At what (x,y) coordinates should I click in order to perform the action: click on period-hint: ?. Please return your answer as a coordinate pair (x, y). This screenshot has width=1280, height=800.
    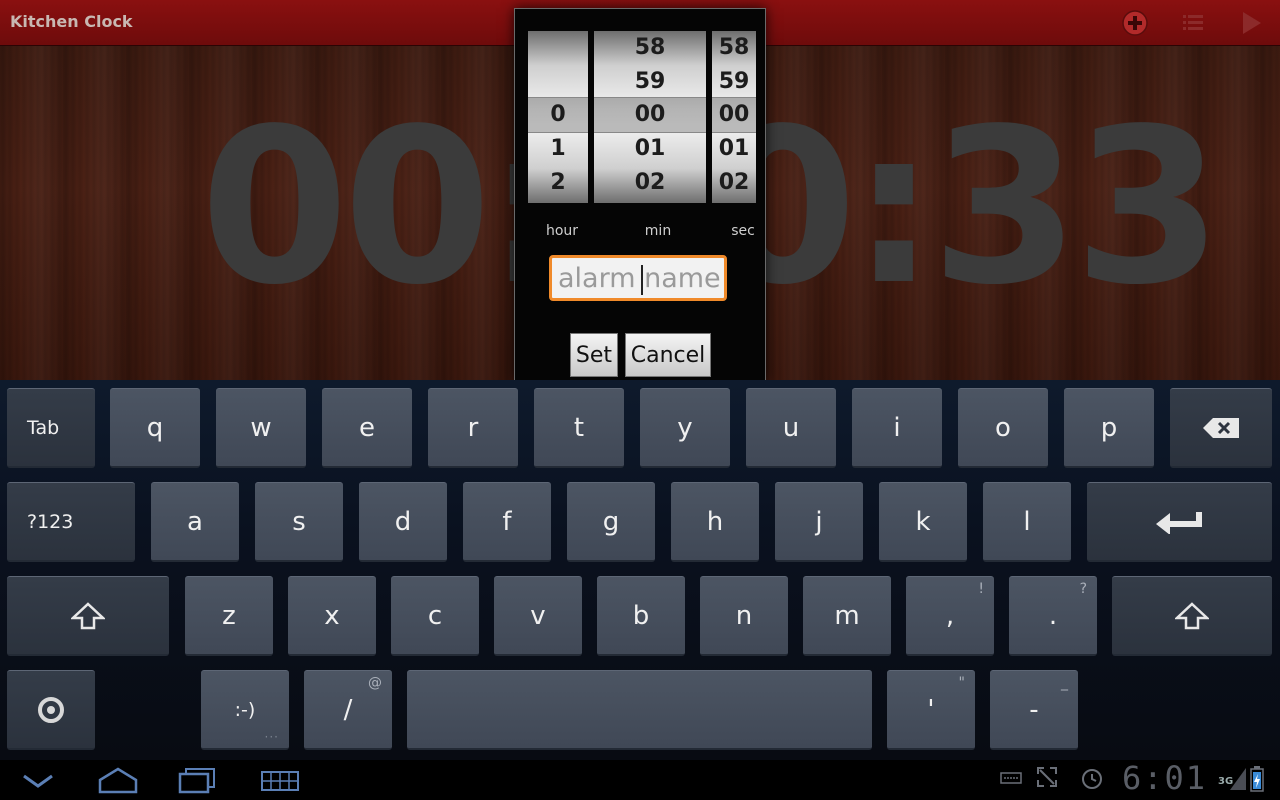
    Looking at the image, I should click on (1083, 589).